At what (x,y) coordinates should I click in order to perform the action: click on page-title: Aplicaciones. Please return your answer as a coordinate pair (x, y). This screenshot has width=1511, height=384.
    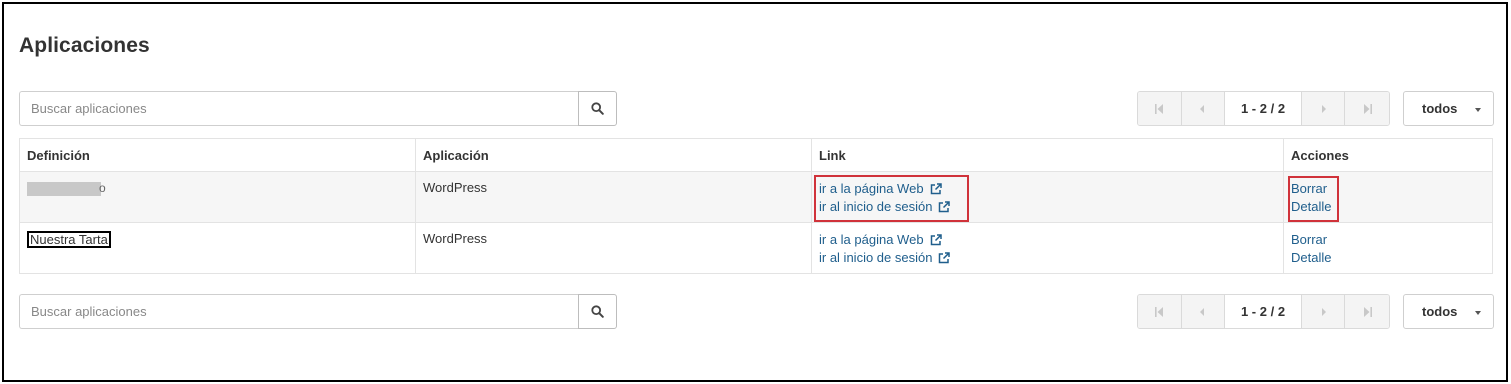
    Looking at the image, I should click on (84, 45).